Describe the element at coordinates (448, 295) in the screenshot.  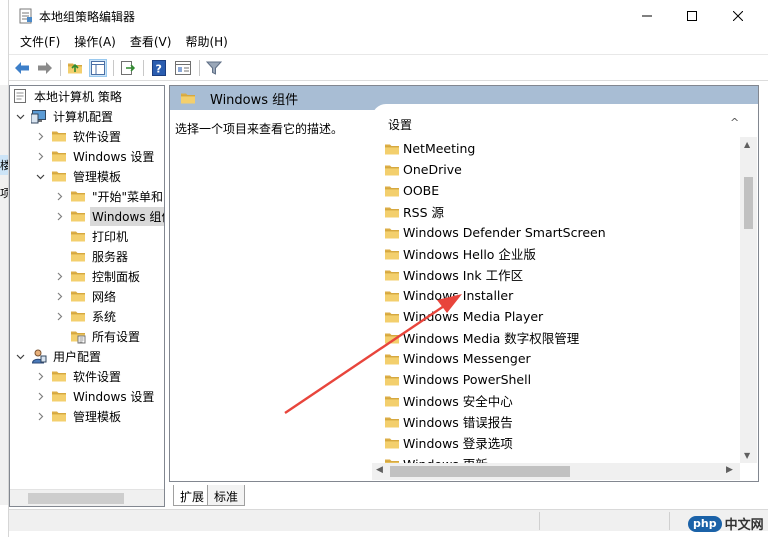
I see `list-item-windows-installer: Windows Installer` at that location.